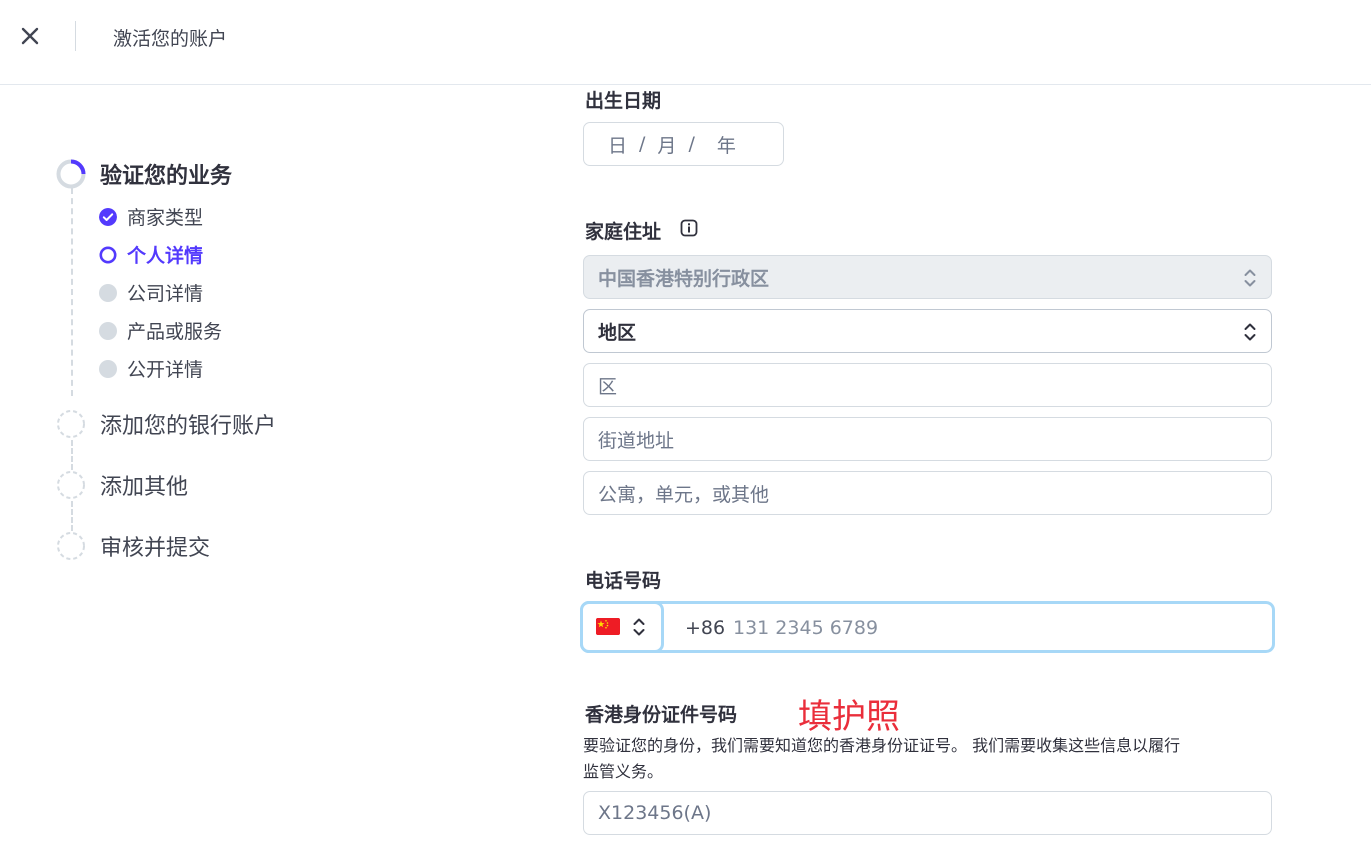 Image resolution: width=1371 pixels, height=852 pixels. What do you see at coordinates (108, 254) in the screenshot?
I see `current-step-icon` at bounding box center [108, 254].